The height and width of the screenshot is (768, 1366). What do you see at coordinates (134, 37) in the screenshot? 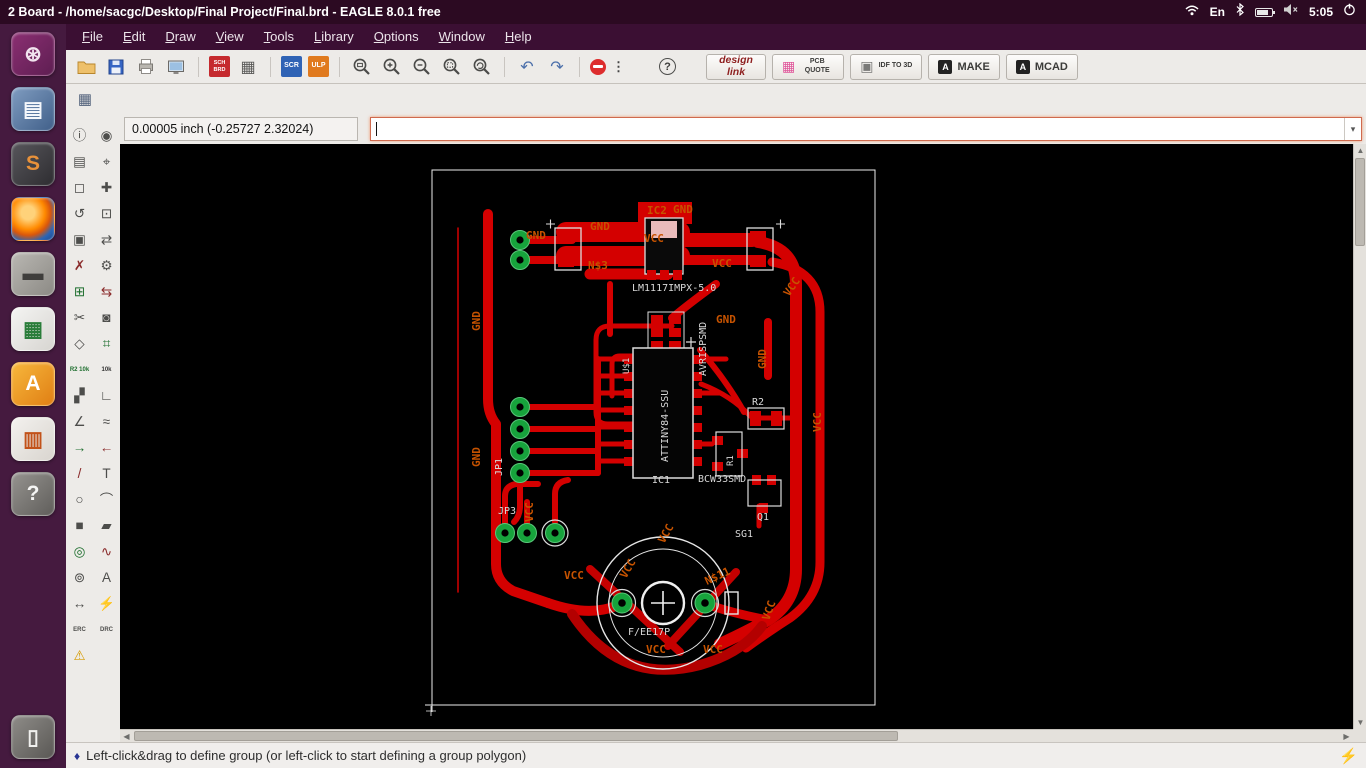
I see `menu-edit: Edit` at bounding box center [134, 37].